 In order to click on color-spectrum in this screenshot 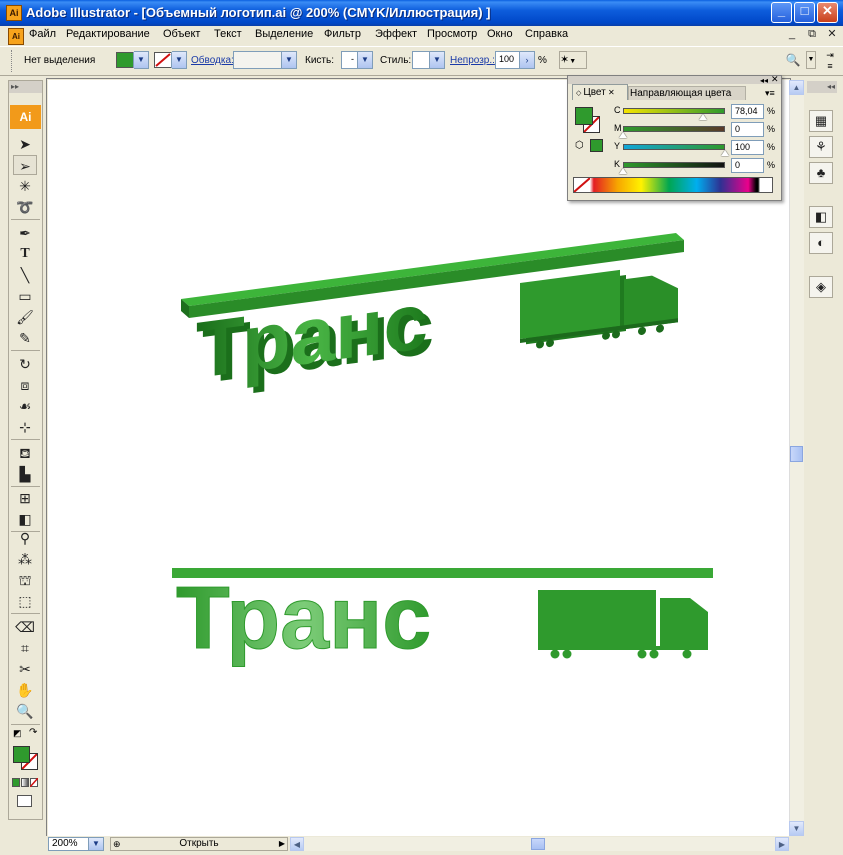, I will do `click(673, 185)`.